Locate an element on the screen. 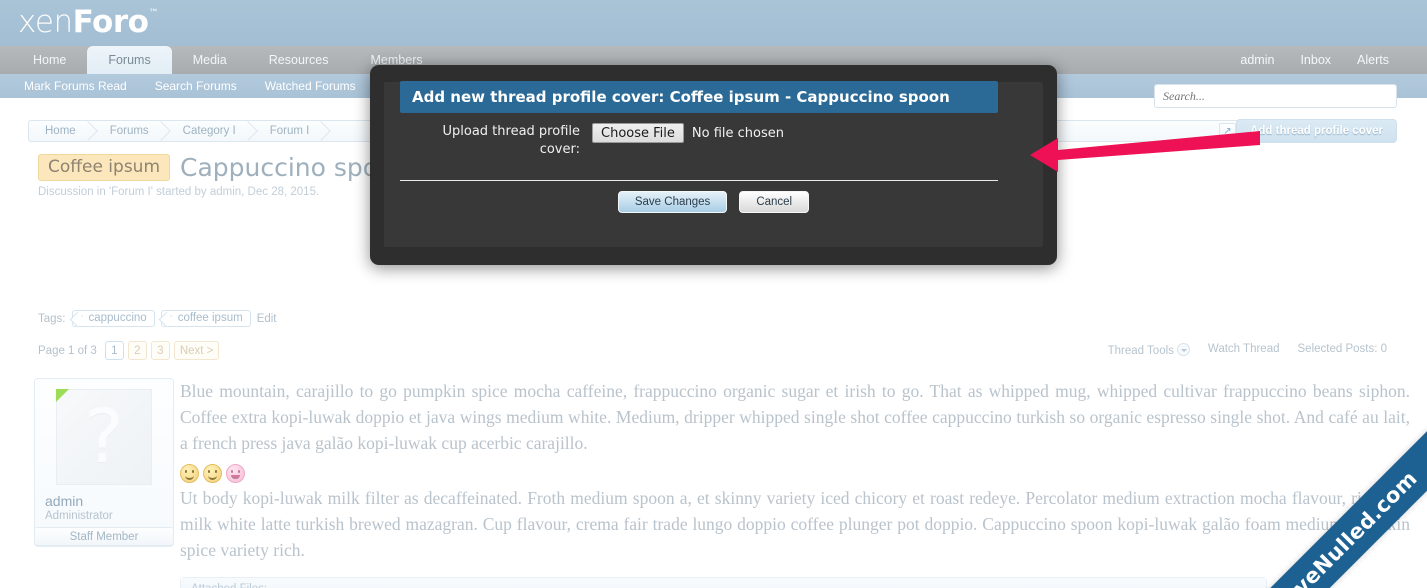 The image size is (1427, 588). attachments-header: Attached Files: is located at coordinates (723, 583).